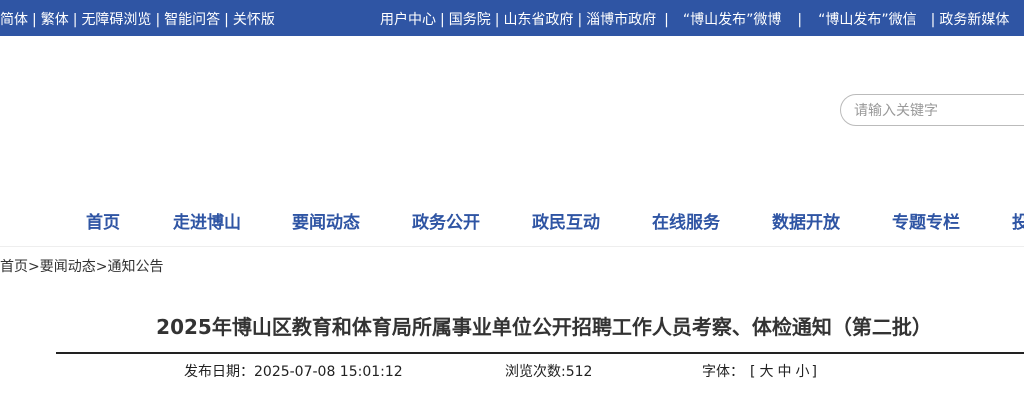 This screenshot has width=1024, height=400. Describe the element at coordinates (254, 20) in the screenshot. I see `care-mode-link: 关怀版` at that location.